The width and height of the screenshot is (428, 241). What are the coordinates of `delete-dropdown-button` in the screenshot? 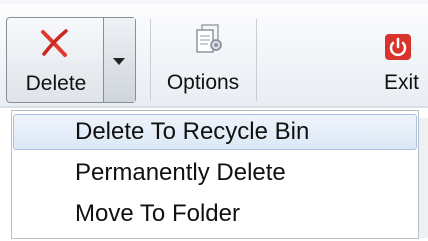 It's located at (119, 60).